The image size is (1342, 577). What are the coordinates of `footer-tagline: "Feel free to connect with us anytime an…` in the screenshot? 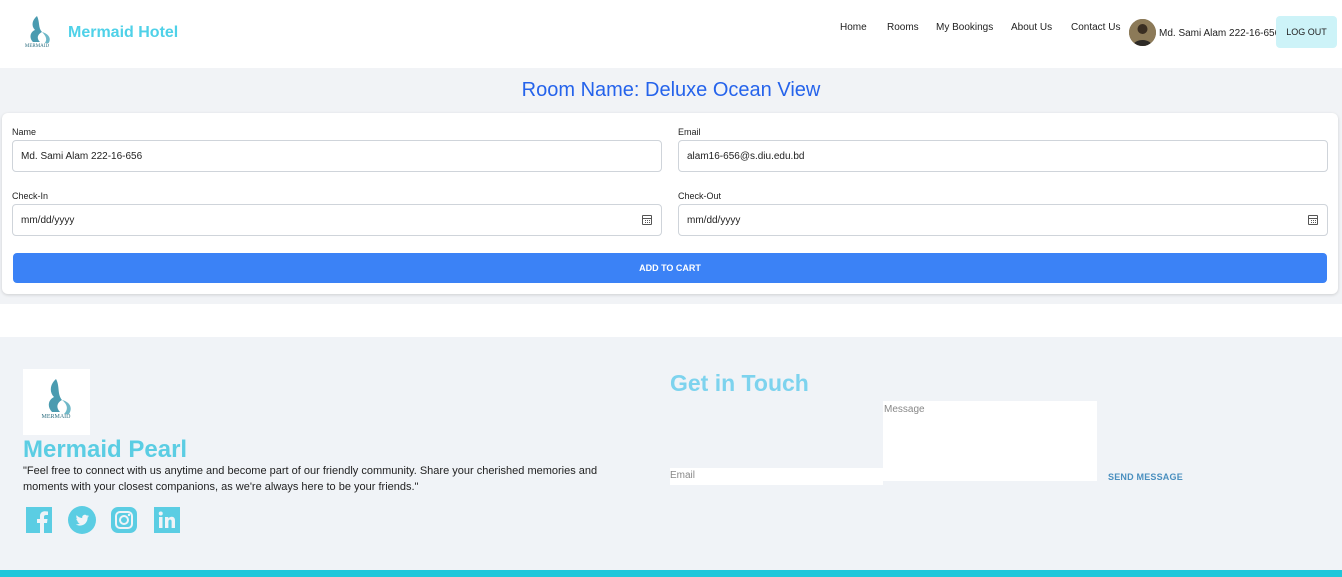 It's located at (310, 479).